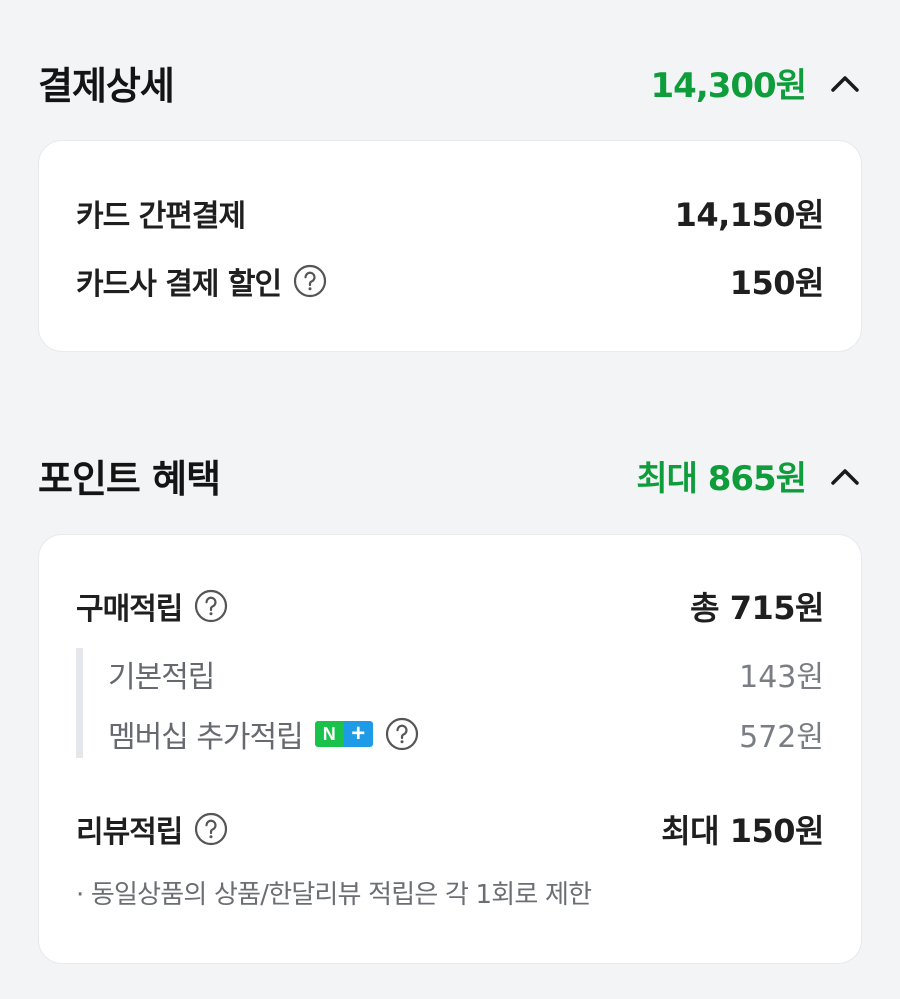 The height and width of the screenshot is (999, 900). Describe the element at coordinates (728, 86) in the screenshot. I see `payment-total-amount: 14,300원` at that location.